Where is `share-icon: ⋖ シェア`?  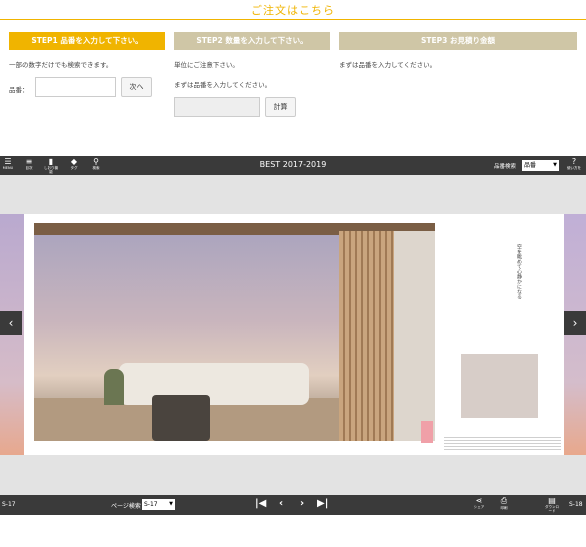
share-icon: ⋖ シェア is located at coordinates (479, 502).